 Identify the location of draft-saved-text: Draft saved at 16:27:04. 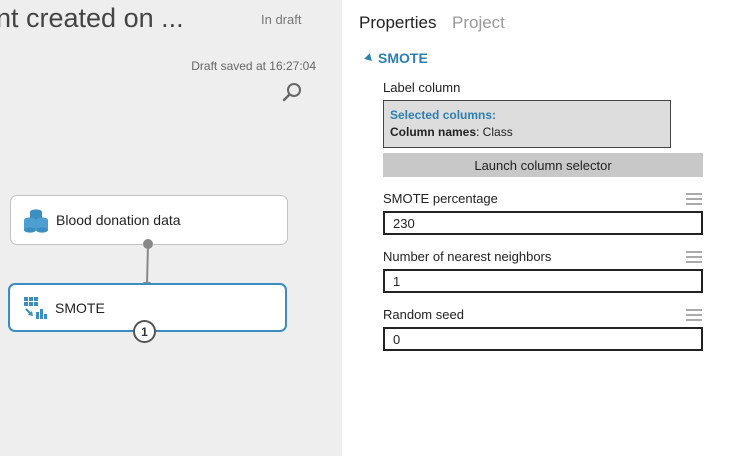
(253, 66).